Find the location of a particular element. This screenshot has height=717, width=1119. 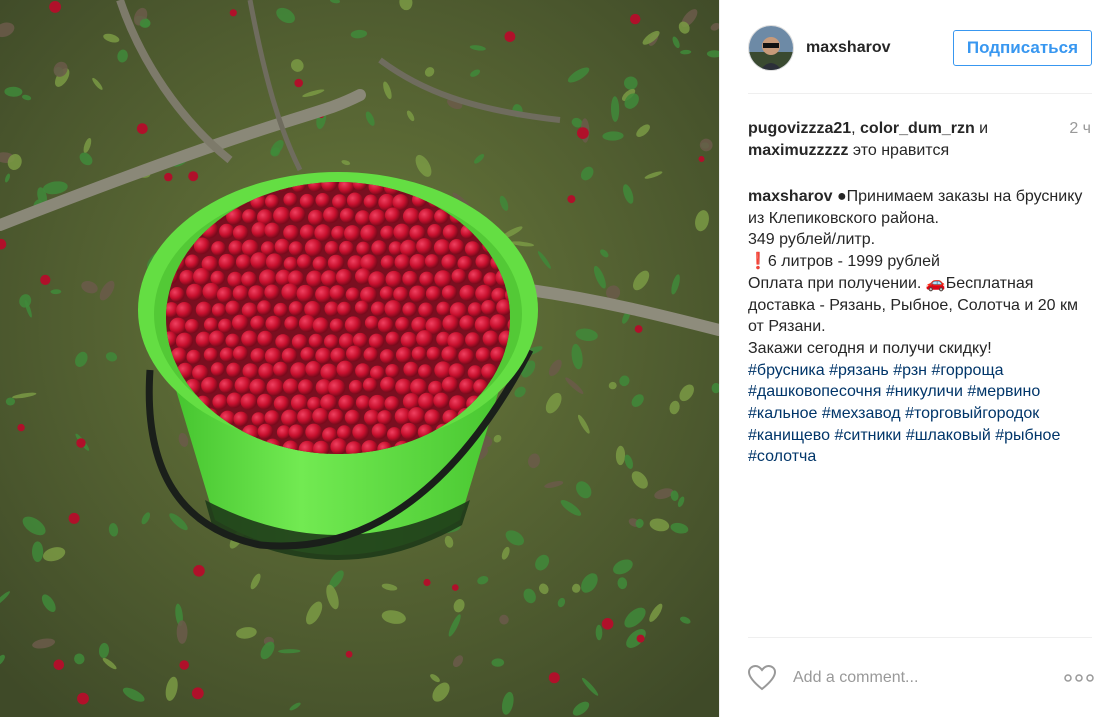

hashtag-link: #рыбное is located at coordinates (1027, 435).